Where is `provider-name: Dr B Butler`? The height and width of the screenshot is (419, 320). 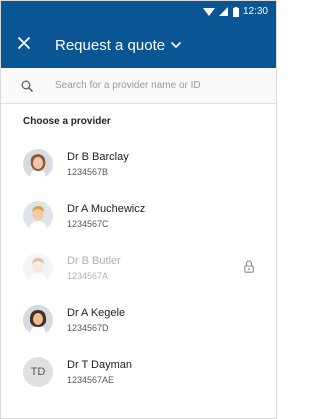
provider-name: Dr B Butler is located at coordinates (94, 261).